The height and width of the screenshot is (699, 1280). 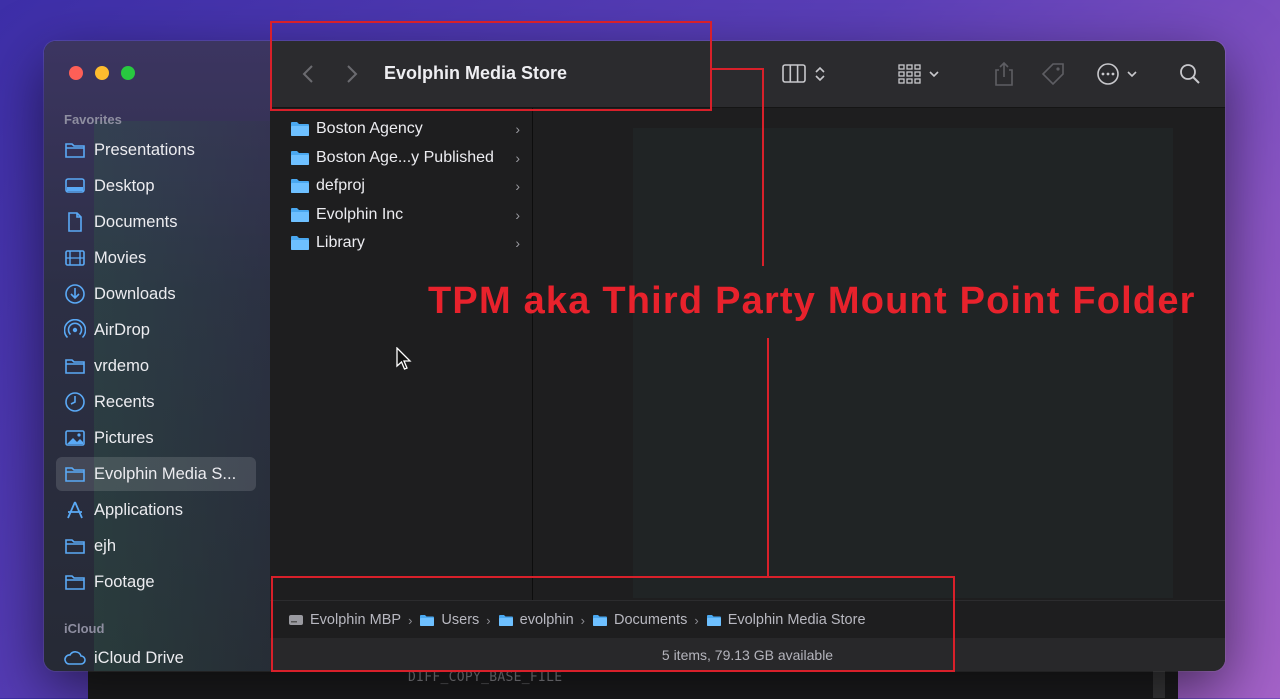 What do you see at coordinates (75, 222) in the screenshot?
I see `document-icon` at bounding box center [75, 222].